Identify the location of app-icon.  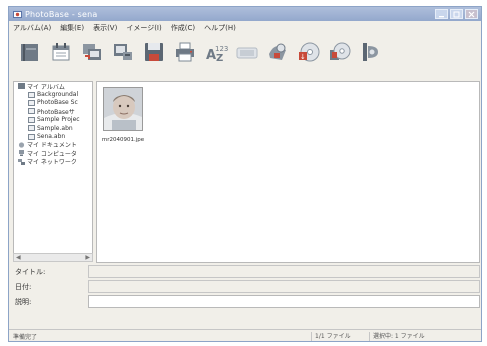
(17, 14).